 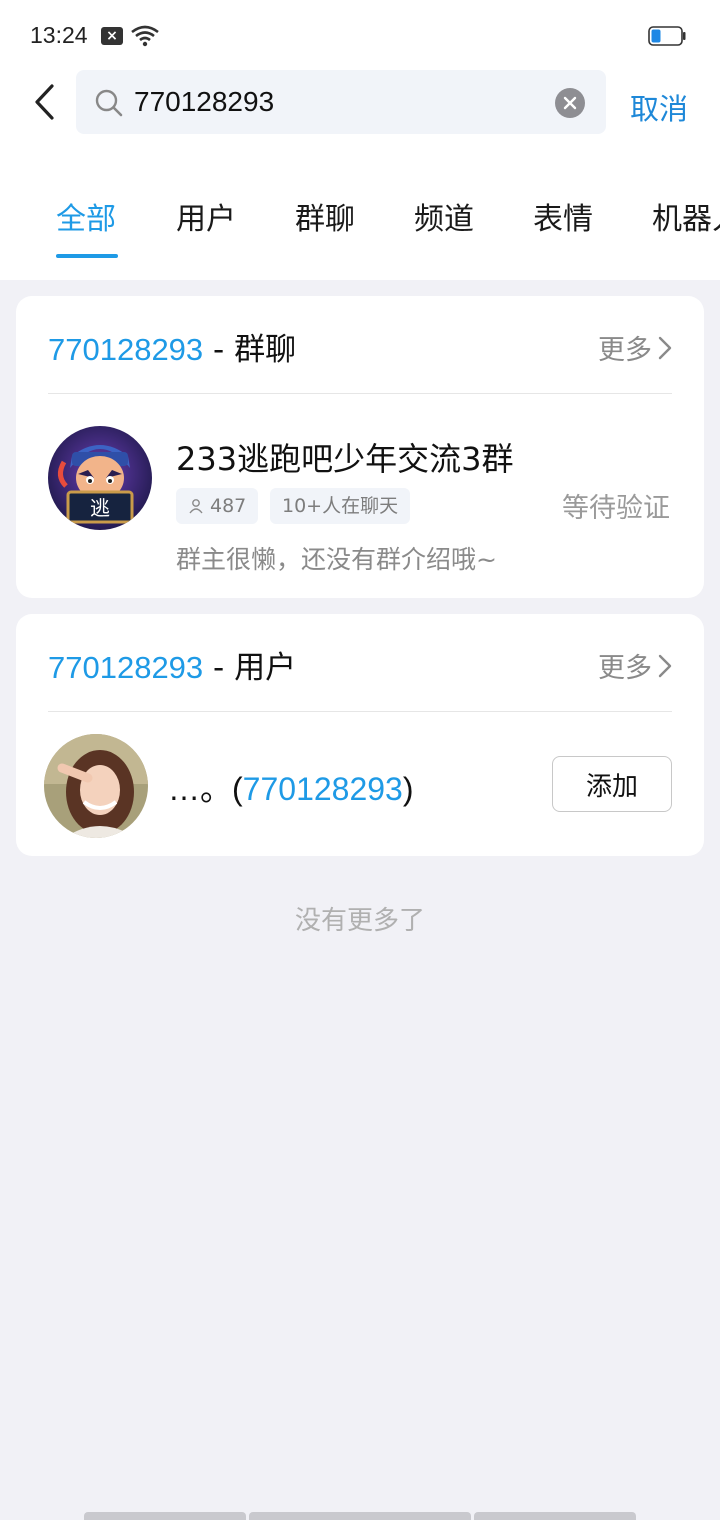 What do you see at coordinates (359, 921) in the screenshot?
I see `no-more-results: 没有更多了` at bounding box center [359, 921].